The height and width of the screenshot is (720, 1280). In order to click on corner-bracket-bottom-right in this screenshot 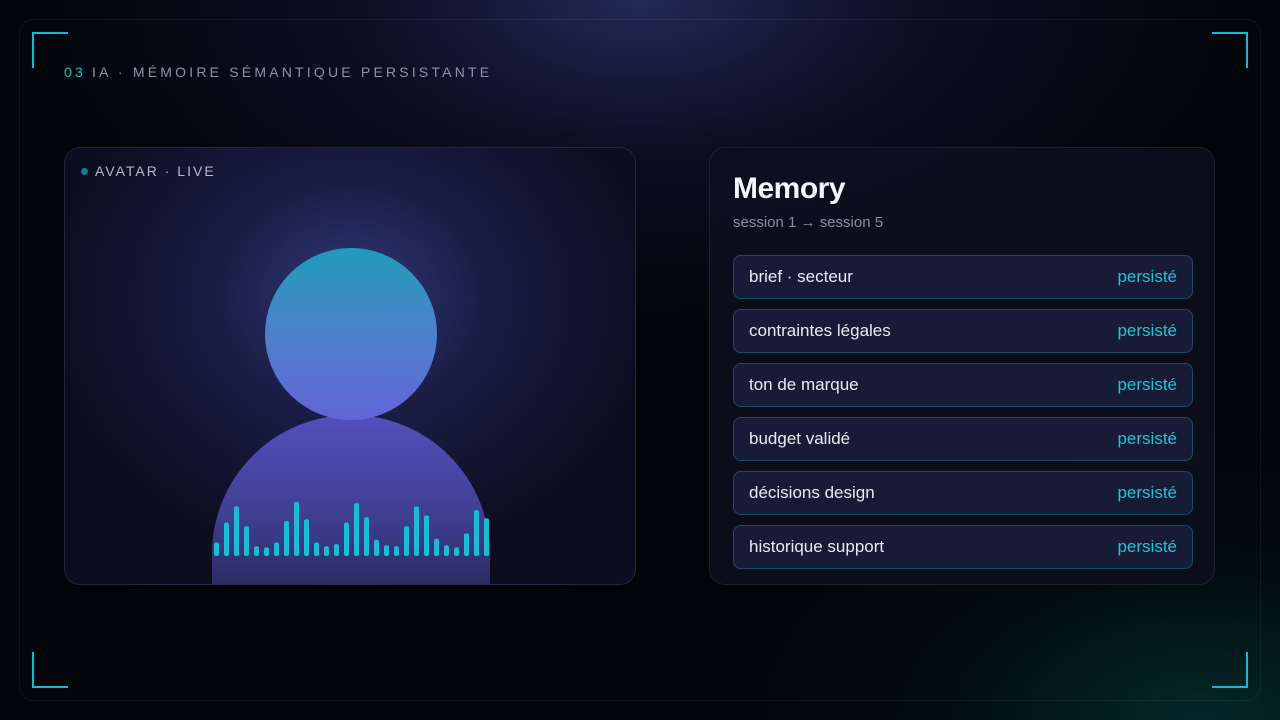, I will do `click(1230, 670)`.